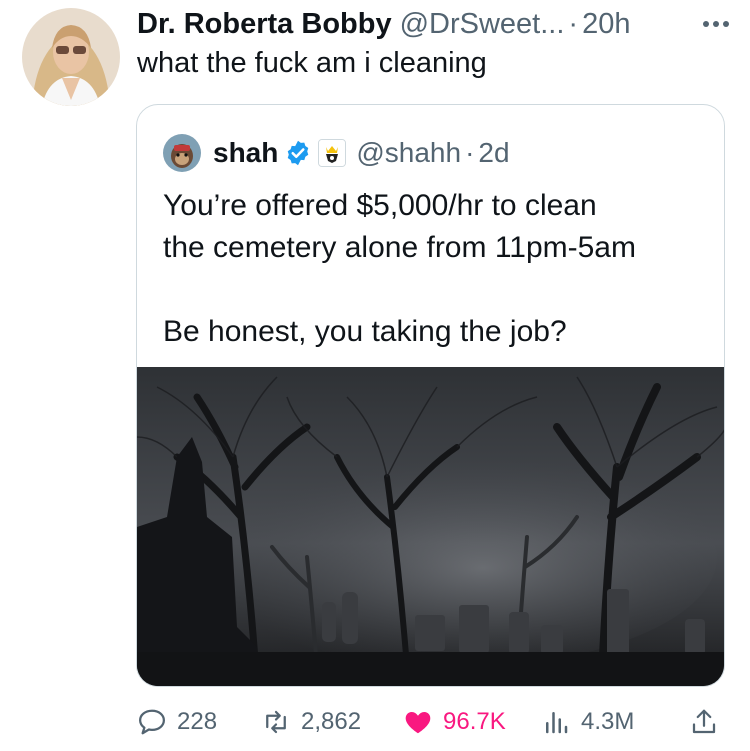 The height and width of the screenshot is (751, 750). I want to click on author-name: Dr. Roberta Bobby, so click(264, 24).